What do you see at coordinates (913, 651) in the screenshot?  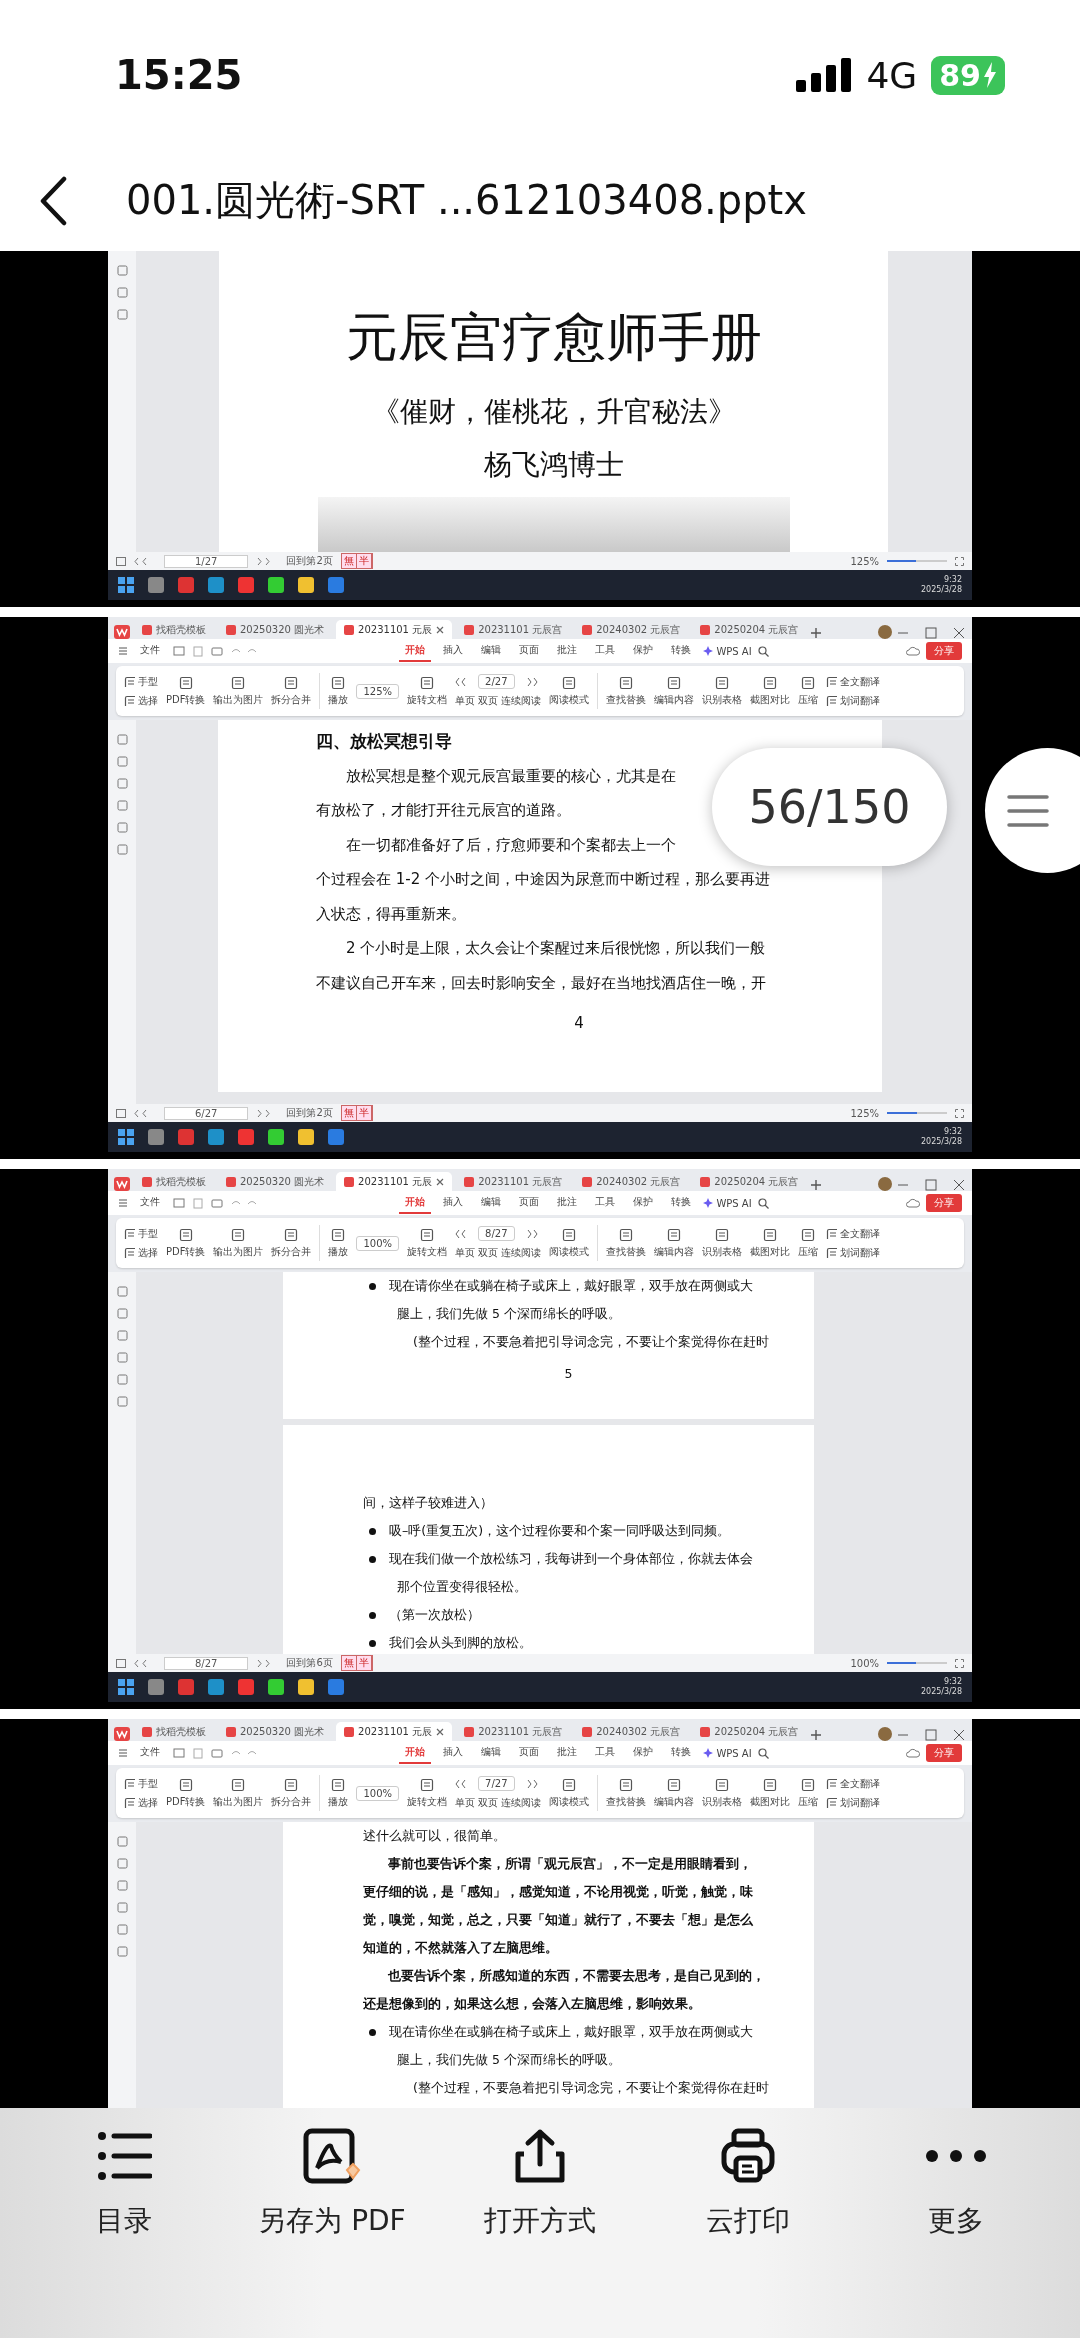 I see `cloud-icon` at bounding box center [913, 651].